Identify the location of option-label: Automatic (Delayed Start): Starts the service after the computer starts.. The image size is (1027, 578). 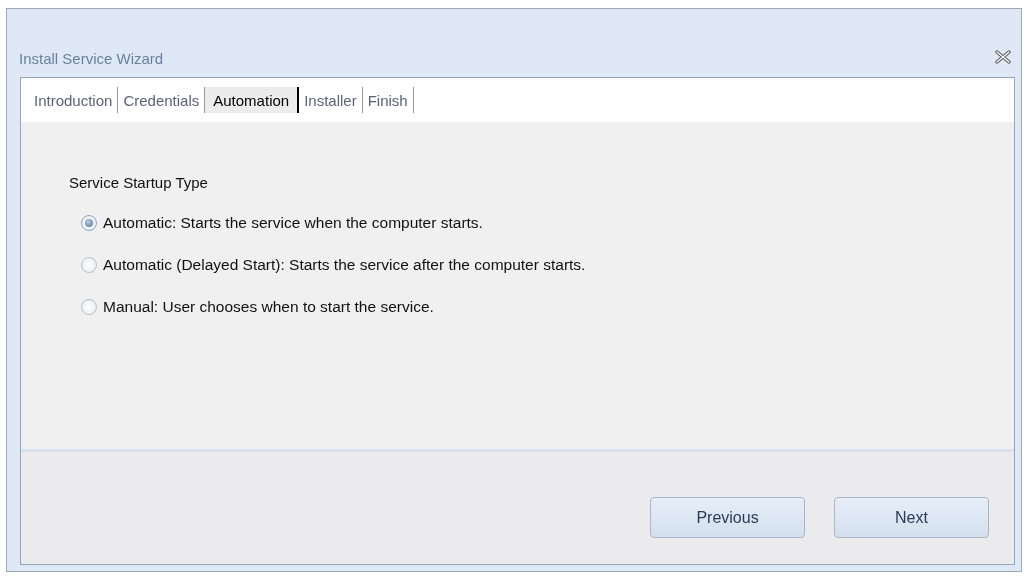
(344, 265).